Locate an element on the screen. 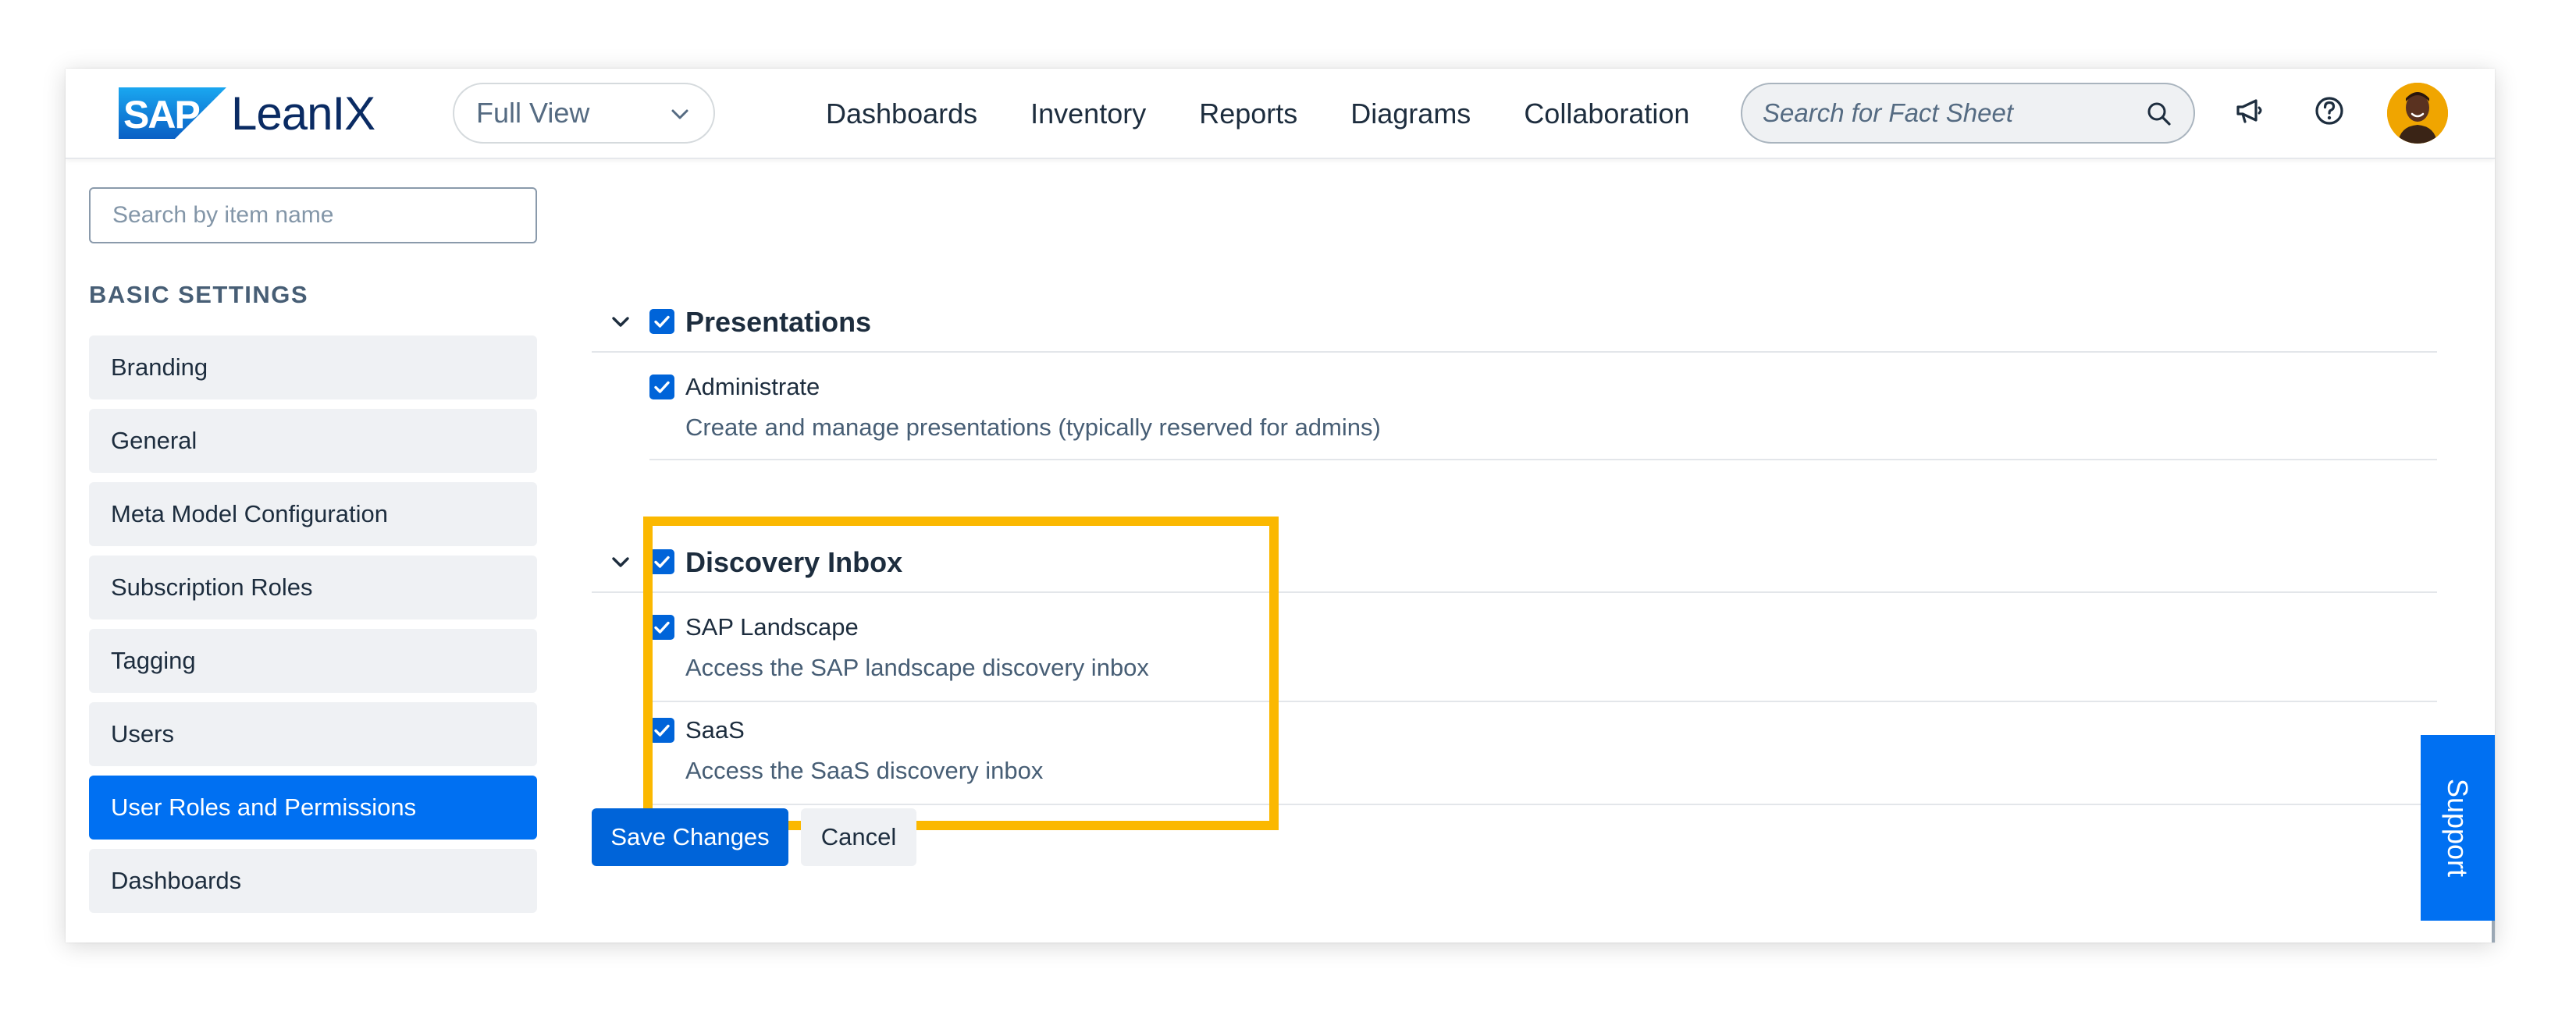 This screenshot has width=2576, height=1026. sap-logo-icon: SAP is located at coordinates (172, 113).